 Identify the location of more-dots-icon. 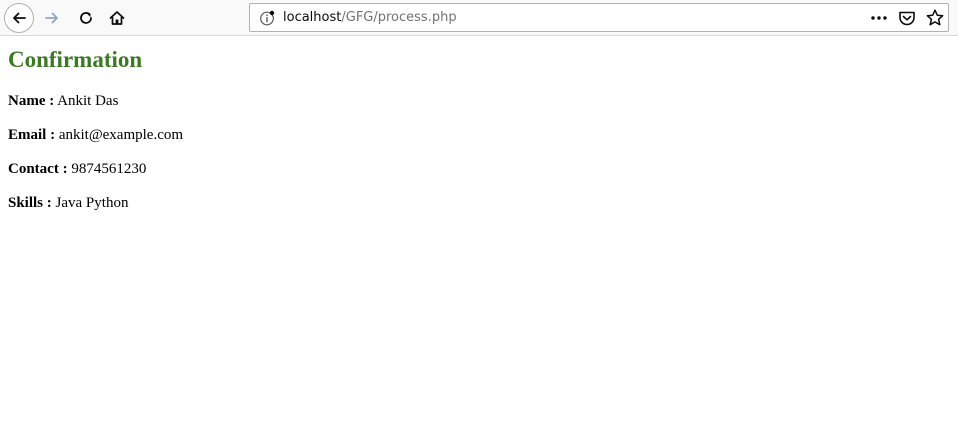
(879, 18).